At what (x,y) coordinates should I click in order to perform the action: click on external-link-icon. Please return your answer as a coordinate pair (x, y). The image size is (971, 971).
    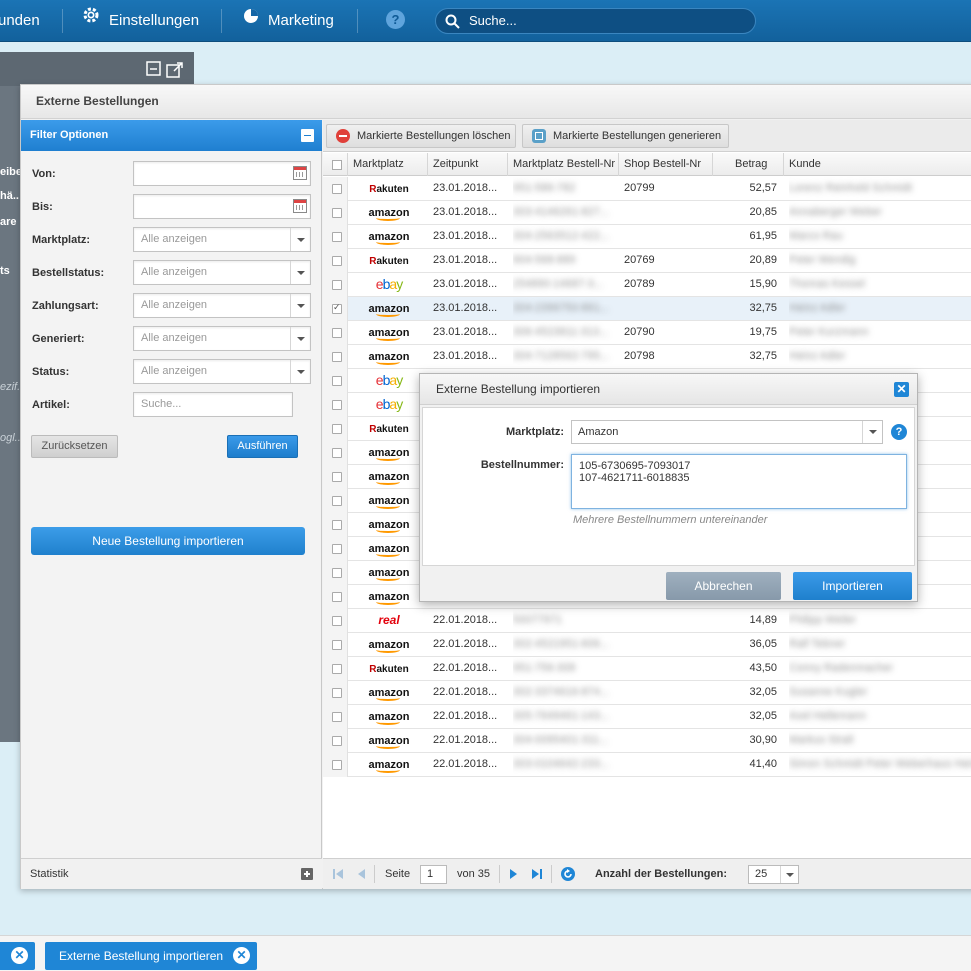
    Looking at the image, I should click on (174, 69).